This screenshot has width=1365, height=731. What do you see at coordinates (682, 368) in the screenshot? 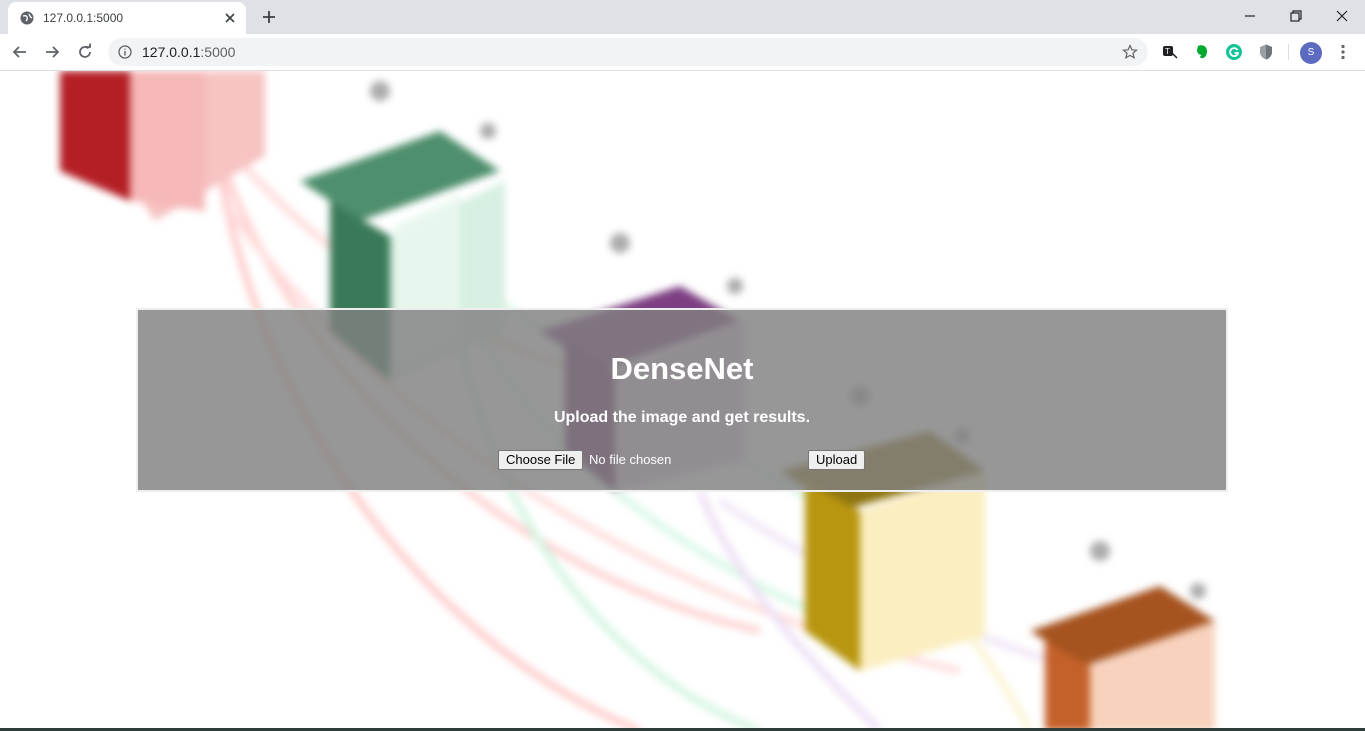
I see `page-title: DenseNet` at bounding box center [682, 368].